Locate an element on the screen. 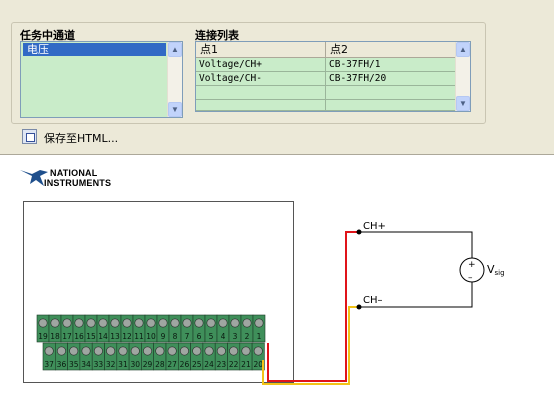 Image resolution: width=554 pixels, height=413 pixels. terminal-pin: 12 is located at coordinates (127, 328).